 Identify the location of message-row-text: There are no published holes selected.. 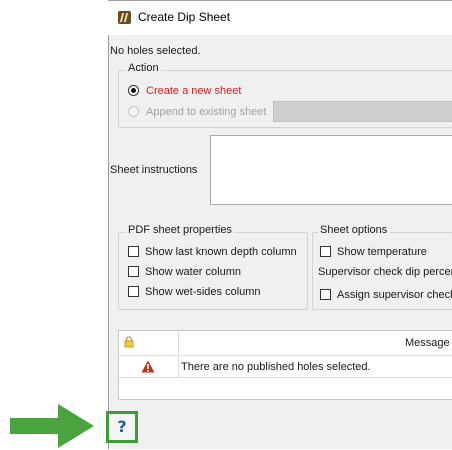
(276, 367).